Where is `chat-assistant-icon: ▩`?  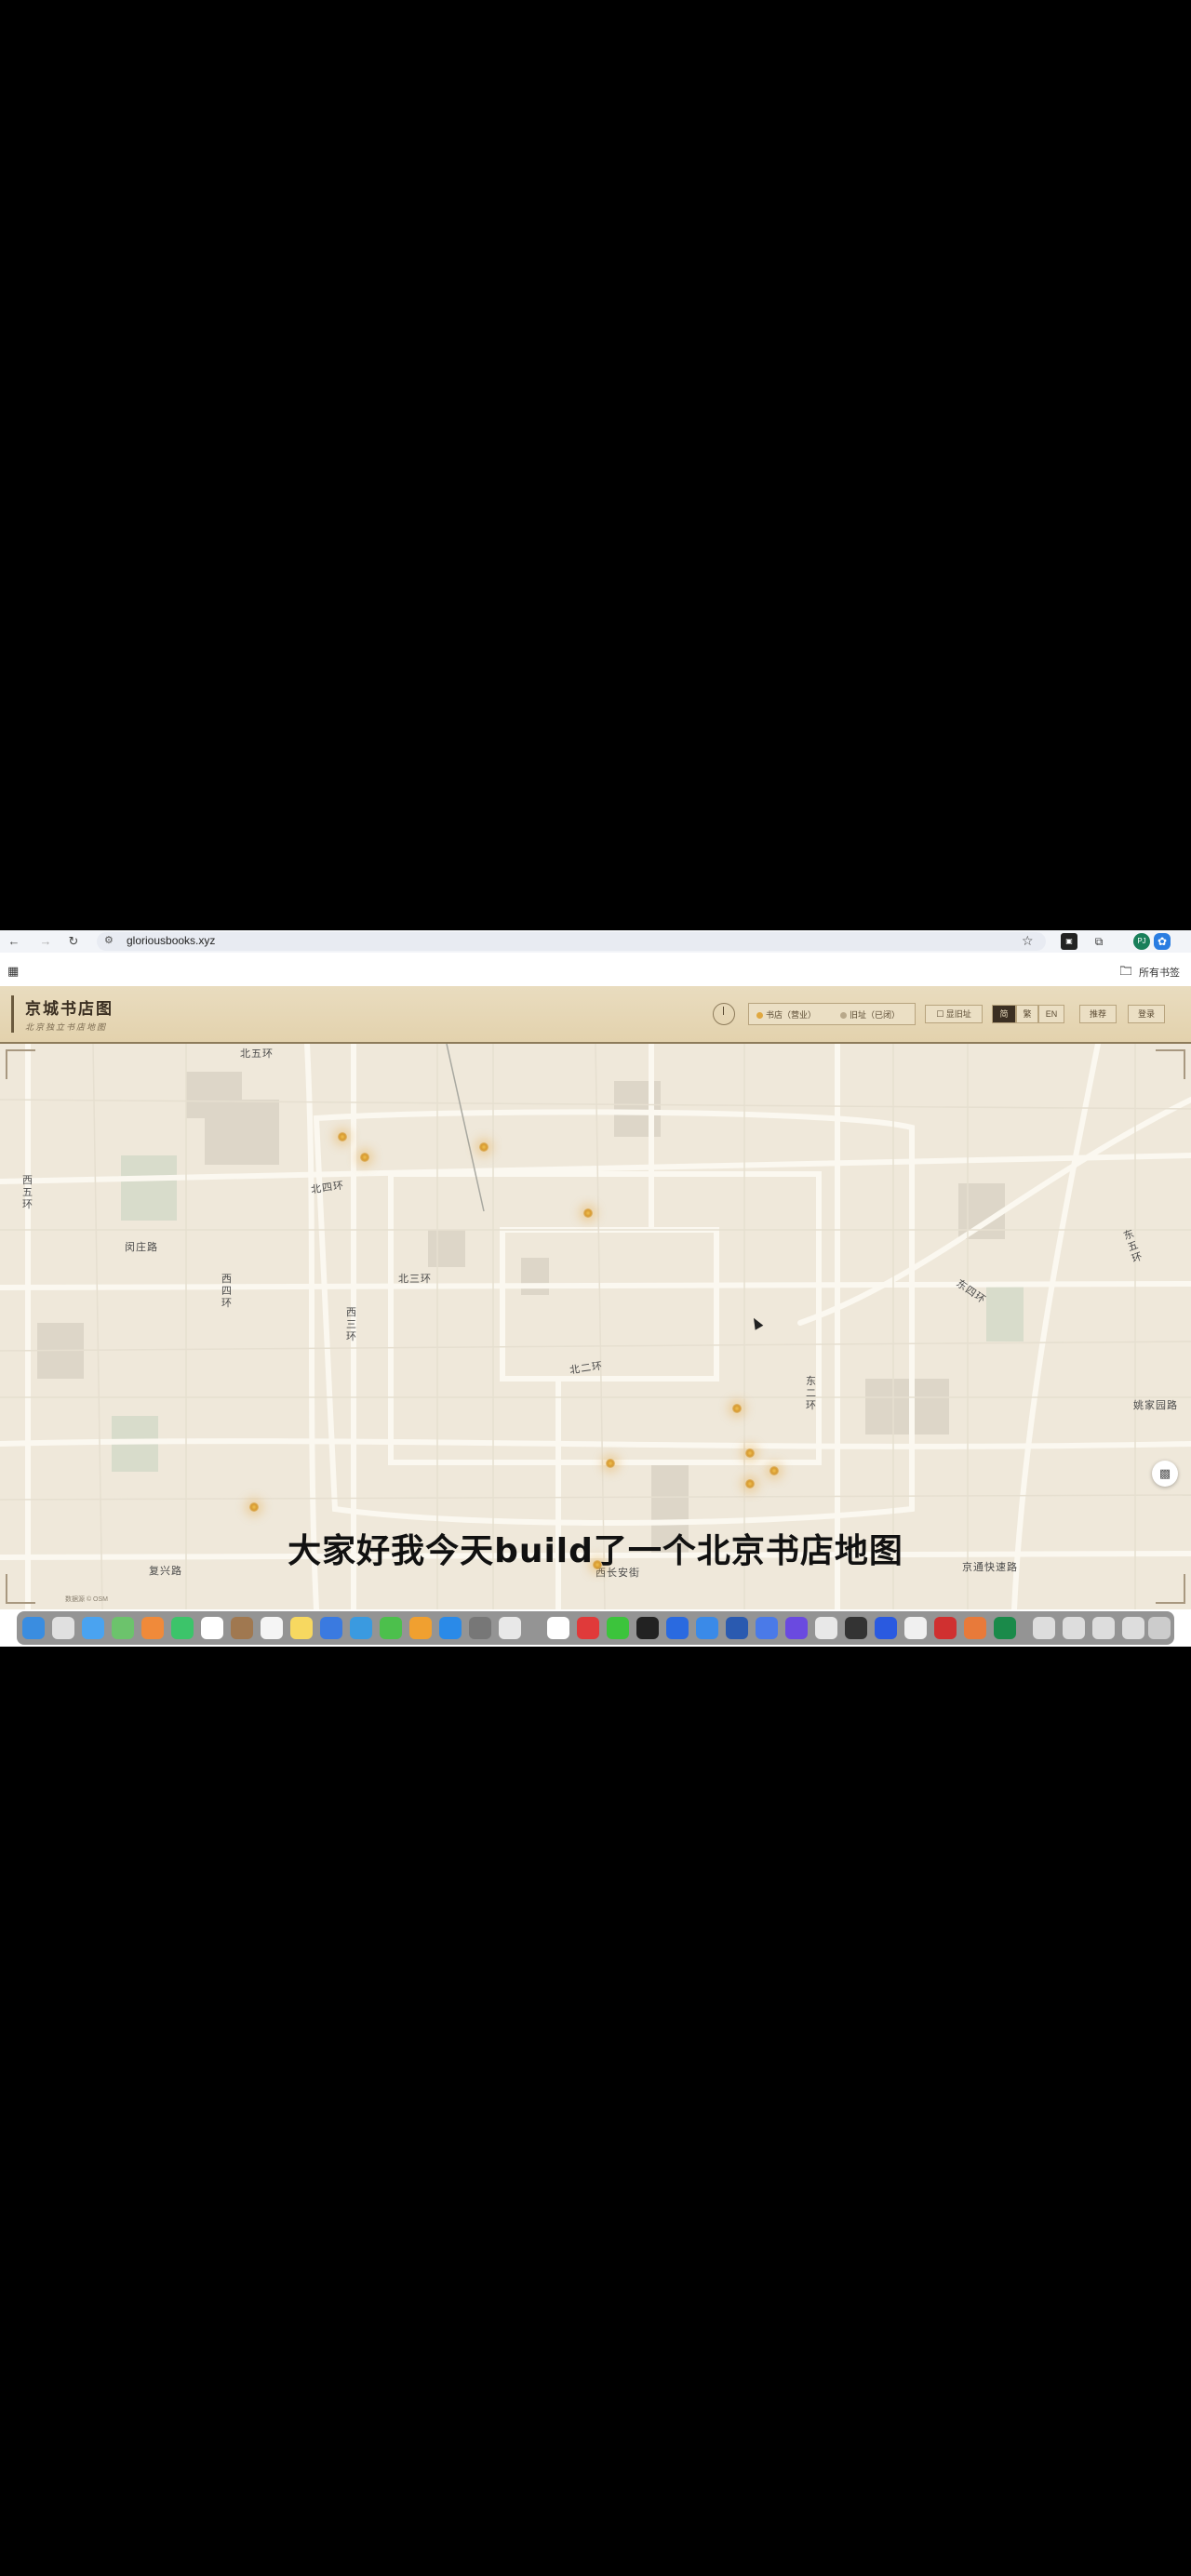
chat-assistant-icon: ▩ is located at coordinates (1165, 1474).